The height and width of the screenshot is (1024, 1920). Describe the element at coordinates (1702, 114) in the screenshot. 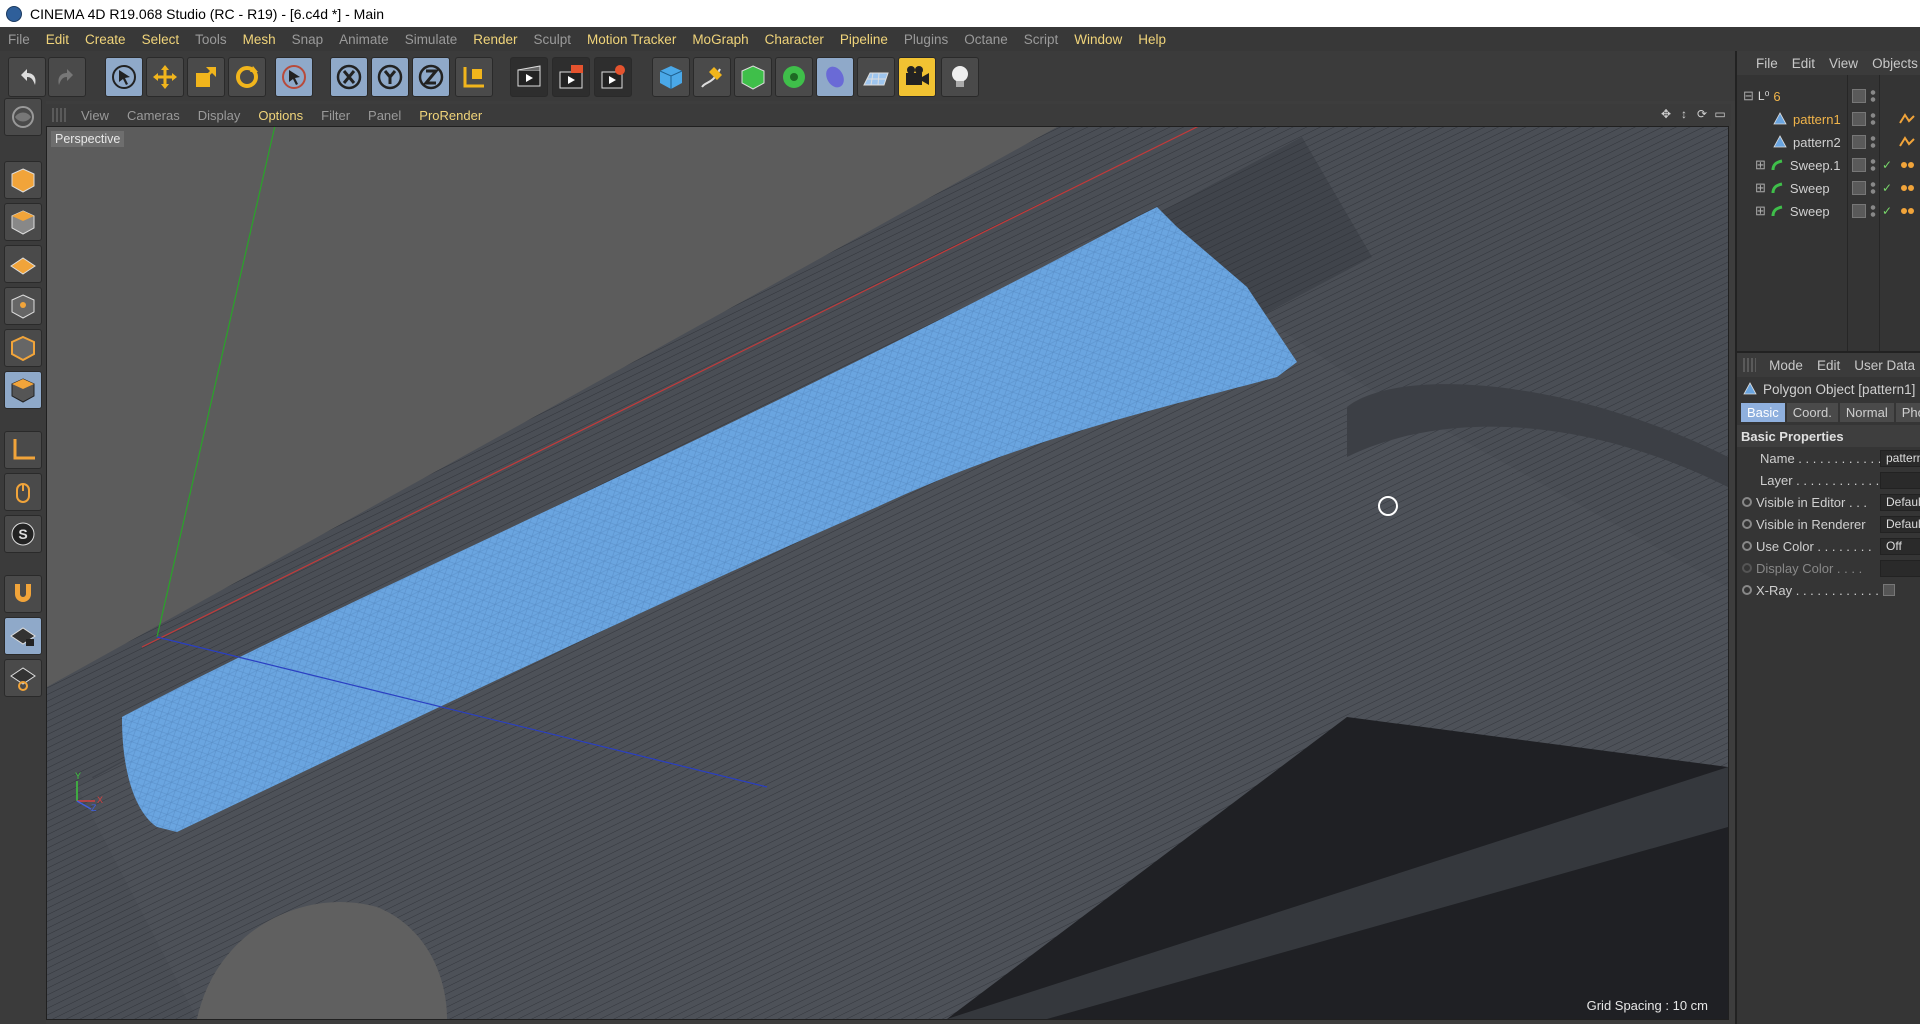

I see `orbit-icon: ⟳` at that location.